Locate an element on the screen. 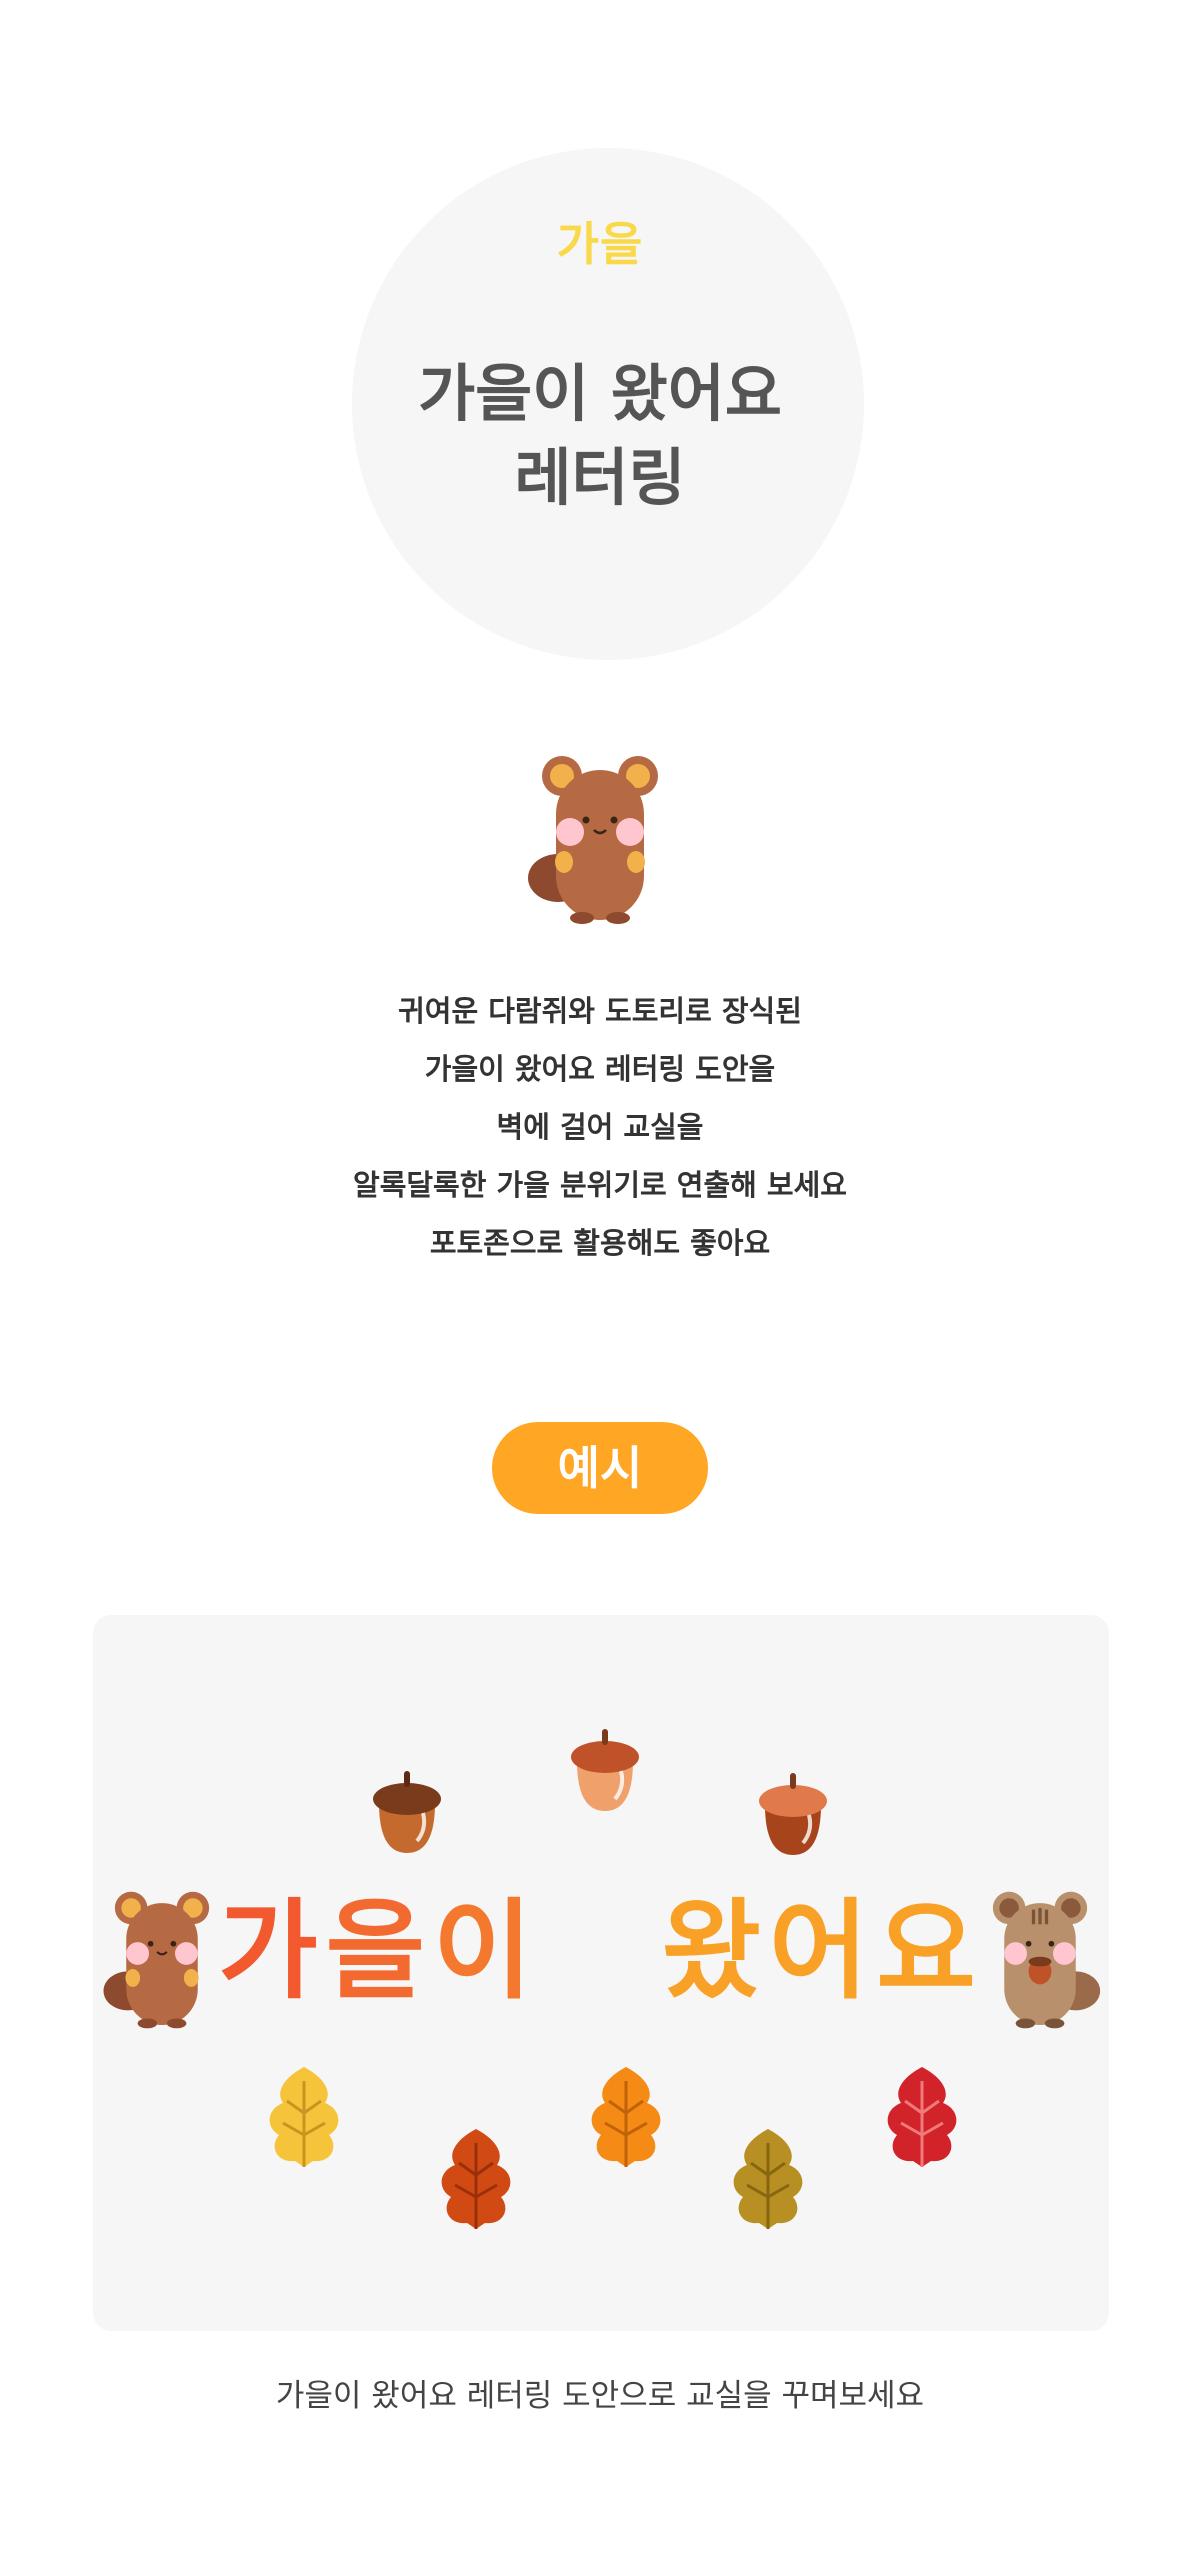 The width and height of the screenshot is (1200, 2561). description-line: 포토존으로 활용해도 좋아요 is located at coordinates (600, 1243).